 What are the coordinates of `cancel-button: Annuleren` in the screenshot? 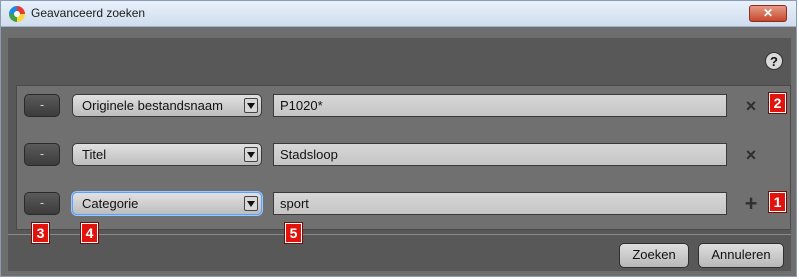 It's located at (741, 255).